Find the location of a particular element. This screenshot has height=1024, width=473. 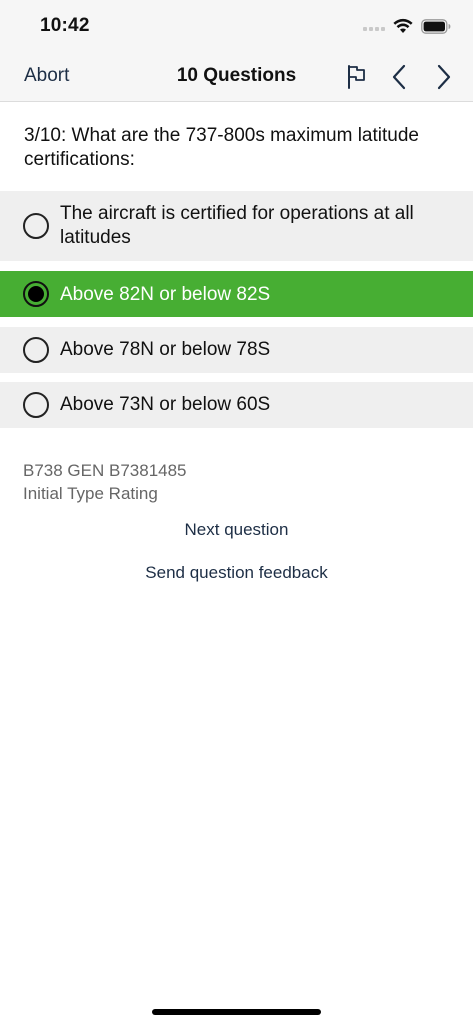

answer-option: Above 73N or below 60S is located at coordinates (236, 405).